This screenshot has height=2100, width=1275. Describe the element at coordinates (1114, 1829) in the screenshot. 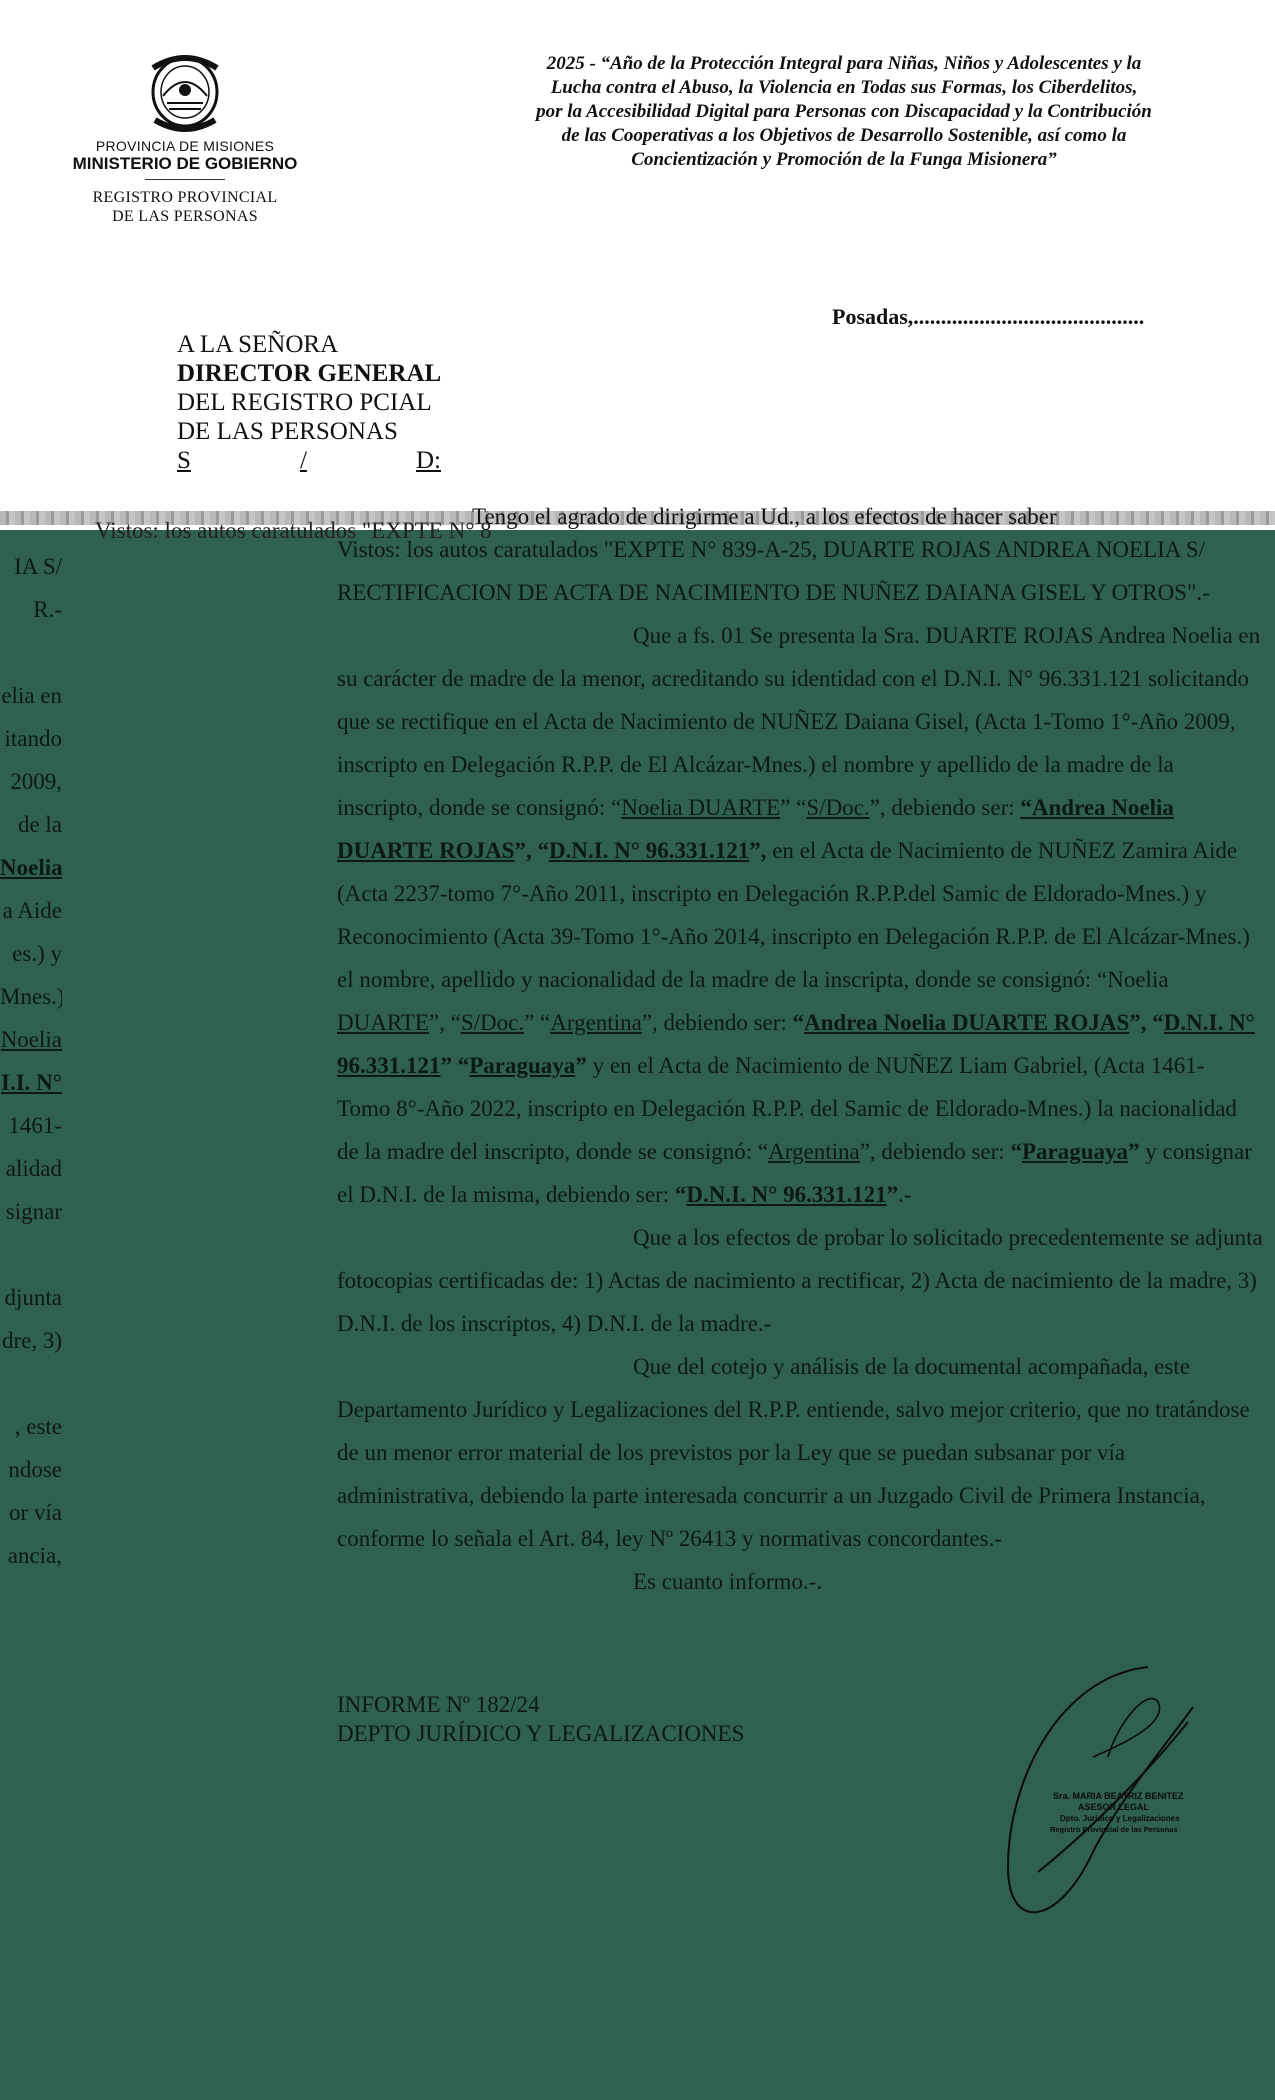

I see `stamp-line: Registro Provincial de las Personas` at that location.